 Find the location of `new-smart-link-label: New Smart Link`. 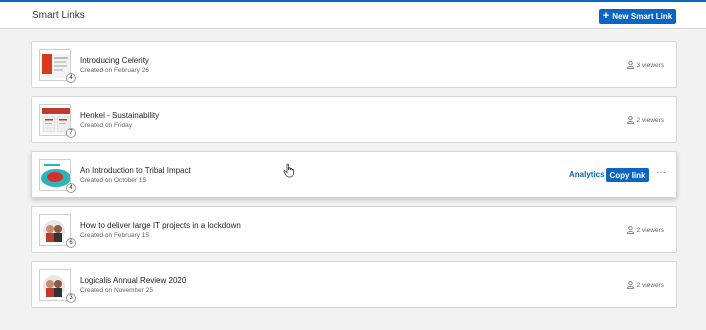

new-smart-link-label: New Smart Link is located at coordinates (642, 16).